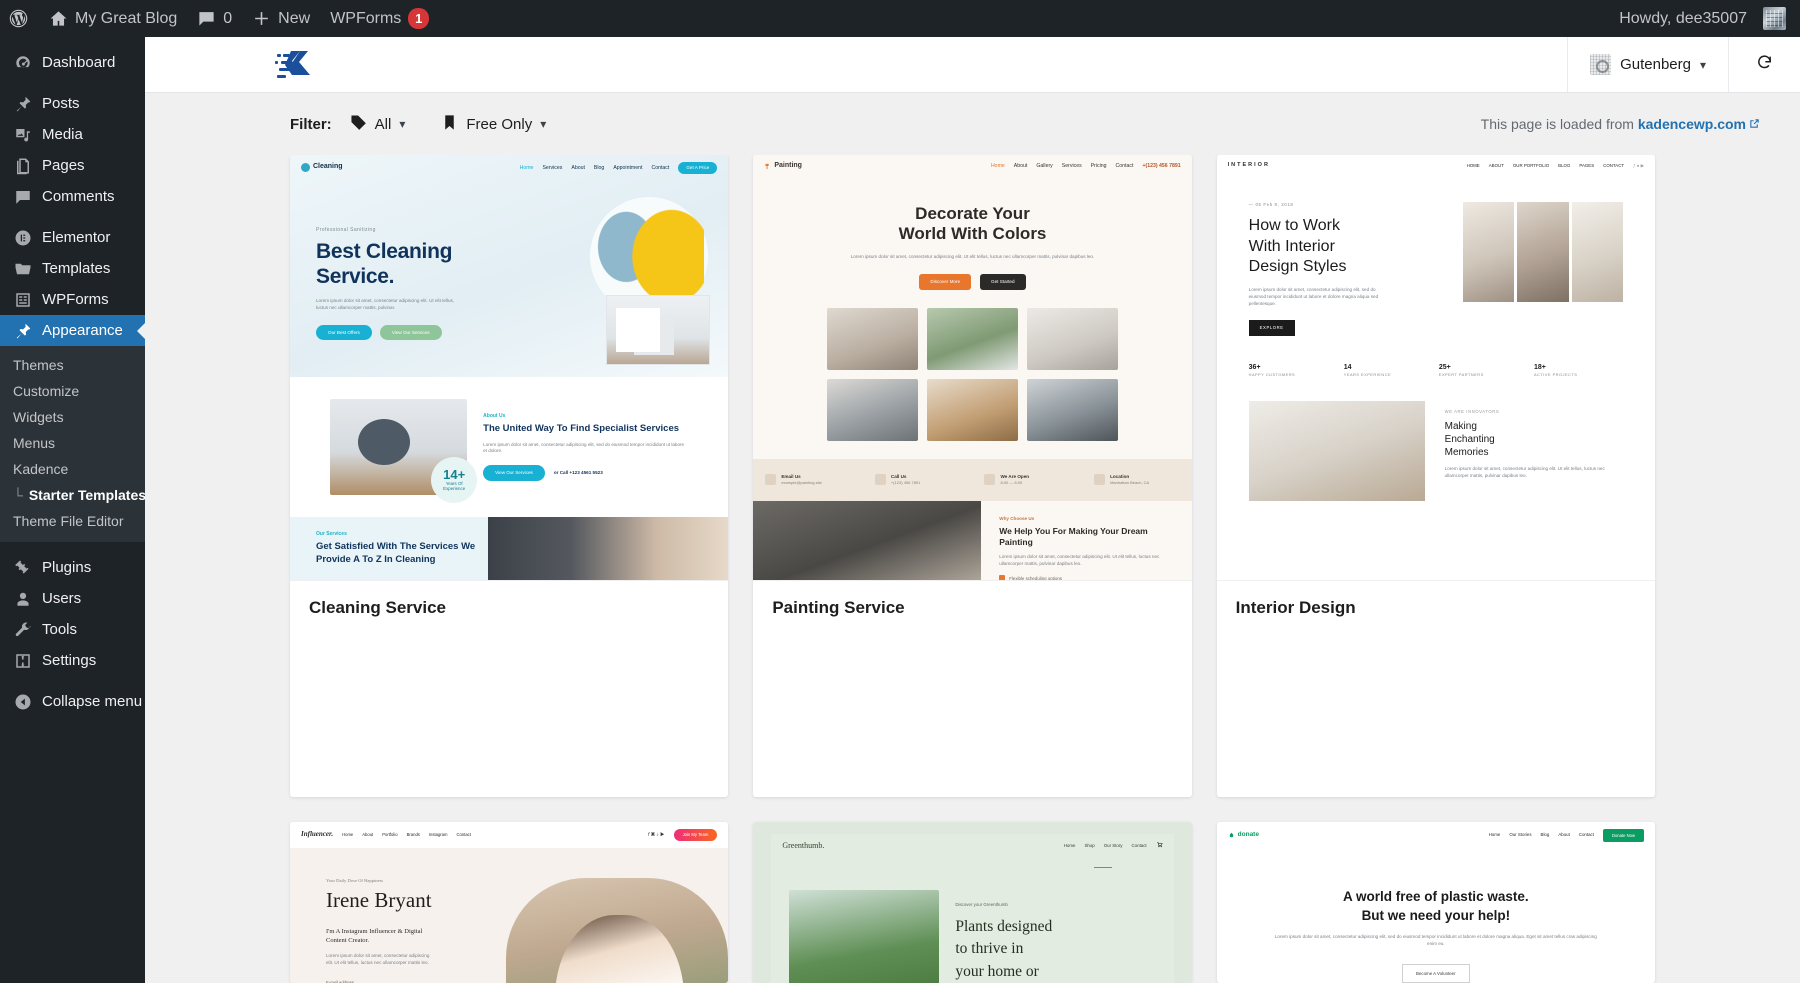  I want to click on sidebar-item-dashboard: Dashboard, so click(72, 62).